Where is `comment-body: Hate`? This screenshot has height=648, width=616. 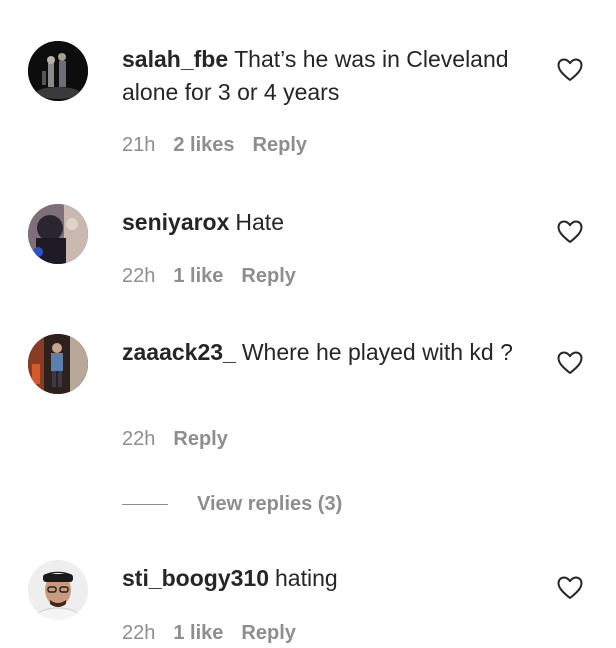
comment-body: Hate is located at coordinates (259, 222).